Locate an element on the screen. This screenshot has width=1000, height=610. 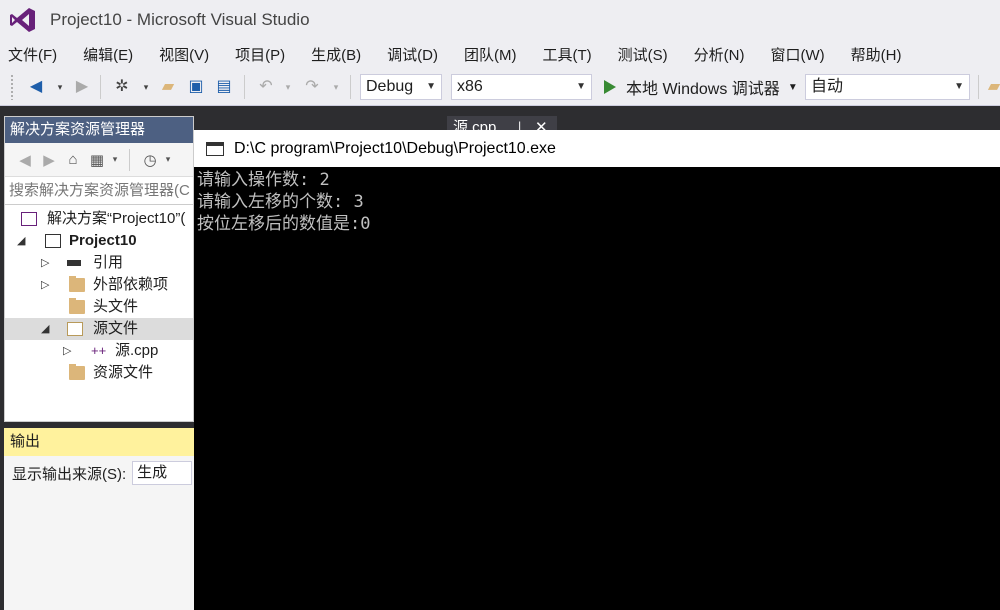
open-folder-icon: ▰ is located at coordinates (168, 87).